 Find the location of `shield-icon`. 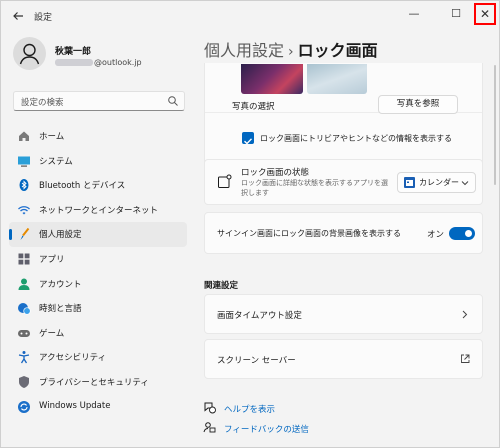

shield-icon is located at coordinates (24, 381).